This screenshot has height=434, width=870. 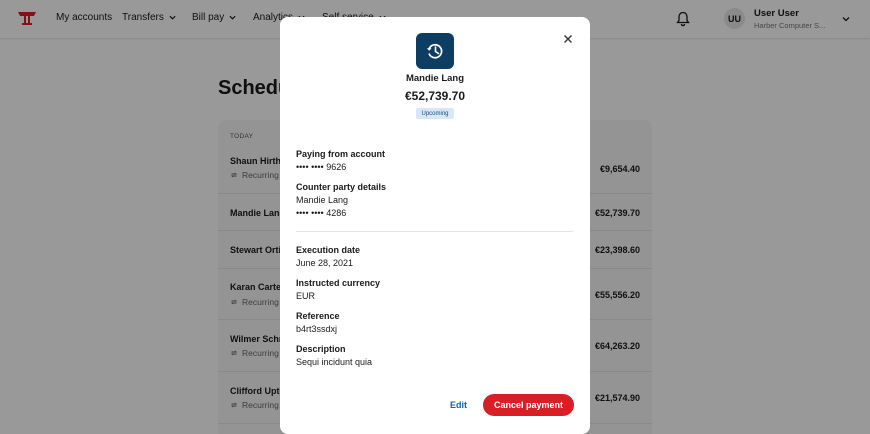 What do you see at coordinates (321, 213) in the screenshot?
I see `counterparty-account: •••• •••• 4286` at bounding box center [321, 213].